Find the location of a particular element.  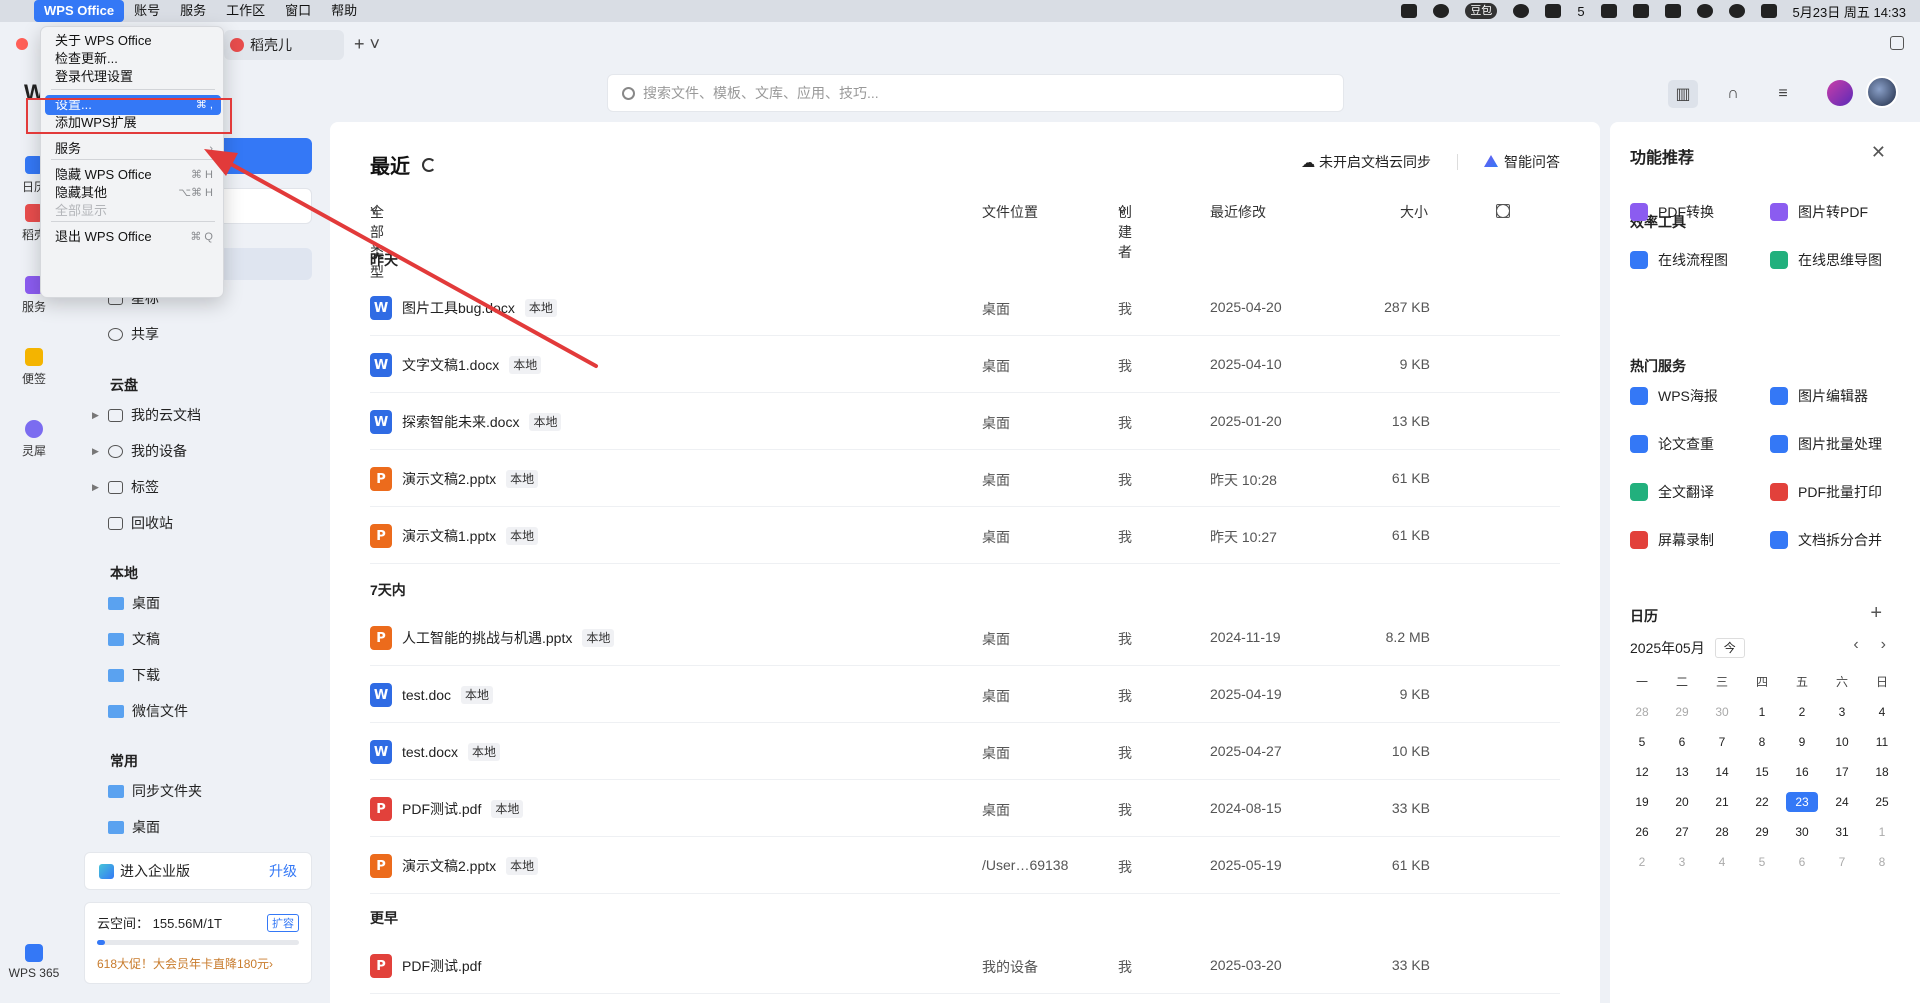

headset-icon: ∩ is located at coordinates (1733, 94).